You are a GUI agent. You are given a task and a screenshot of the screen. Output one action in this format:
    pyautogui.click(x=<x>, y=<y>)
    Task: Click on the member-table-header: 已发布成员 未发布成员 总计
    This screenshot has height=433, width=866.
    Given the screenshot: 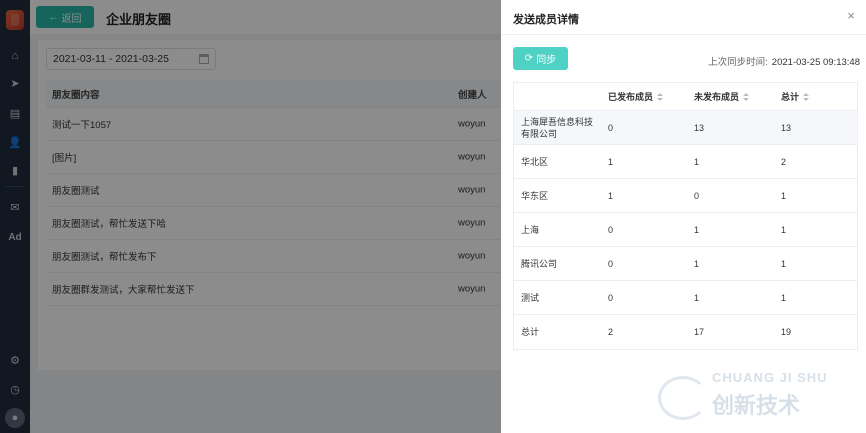 What is the action you would take?
    pyautogui.click(x=685, y=97)
    